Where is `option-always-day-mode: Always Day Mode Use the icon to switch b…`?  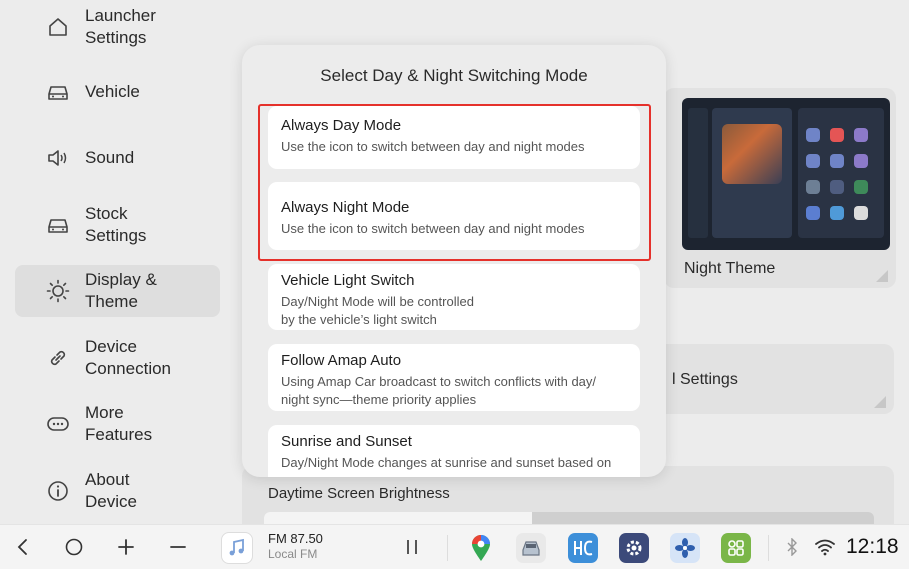 option-always-day-mode: Always Day Mode Use the icon to switch b… is located at coordinates (454, 137).